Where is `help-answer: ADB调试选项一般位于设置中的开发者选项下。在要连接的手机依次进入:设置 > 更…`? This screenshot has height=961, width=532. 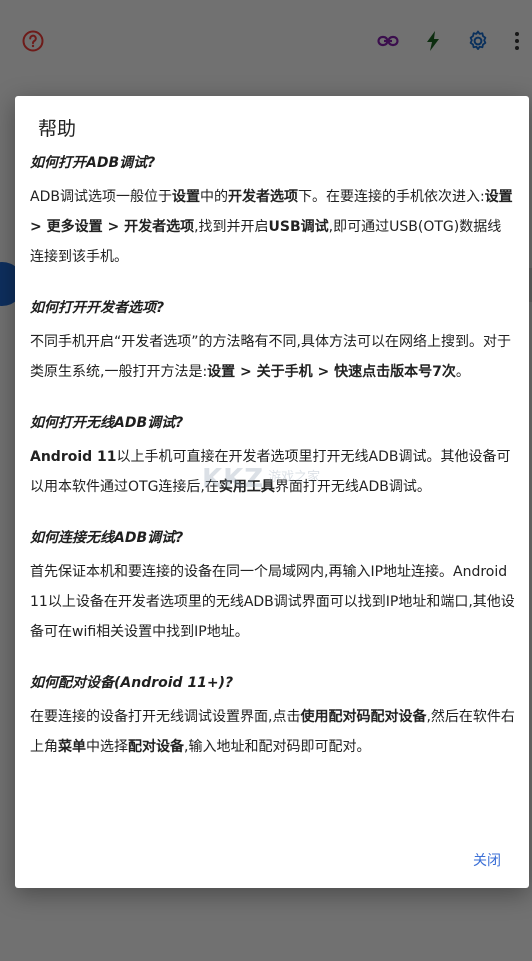 help-answer: ADB调试选项一般位于设置中的开发者选项下。在要连接的手机依次进入:设置 > 更… is located at coordinates (272, 227).